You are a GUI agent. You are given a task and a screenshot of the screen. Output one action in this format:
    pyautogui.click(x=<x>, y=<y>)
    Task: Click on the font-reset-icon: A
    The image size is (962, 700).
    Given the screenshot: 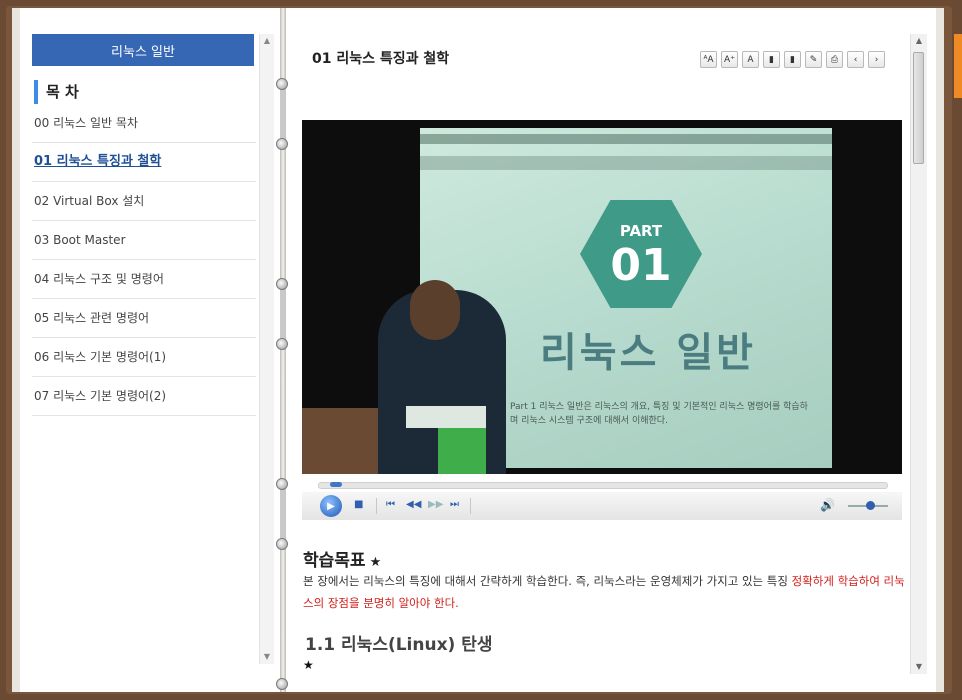 What is the action you would take?
    pyautogui.click(x=750, y=59)
    